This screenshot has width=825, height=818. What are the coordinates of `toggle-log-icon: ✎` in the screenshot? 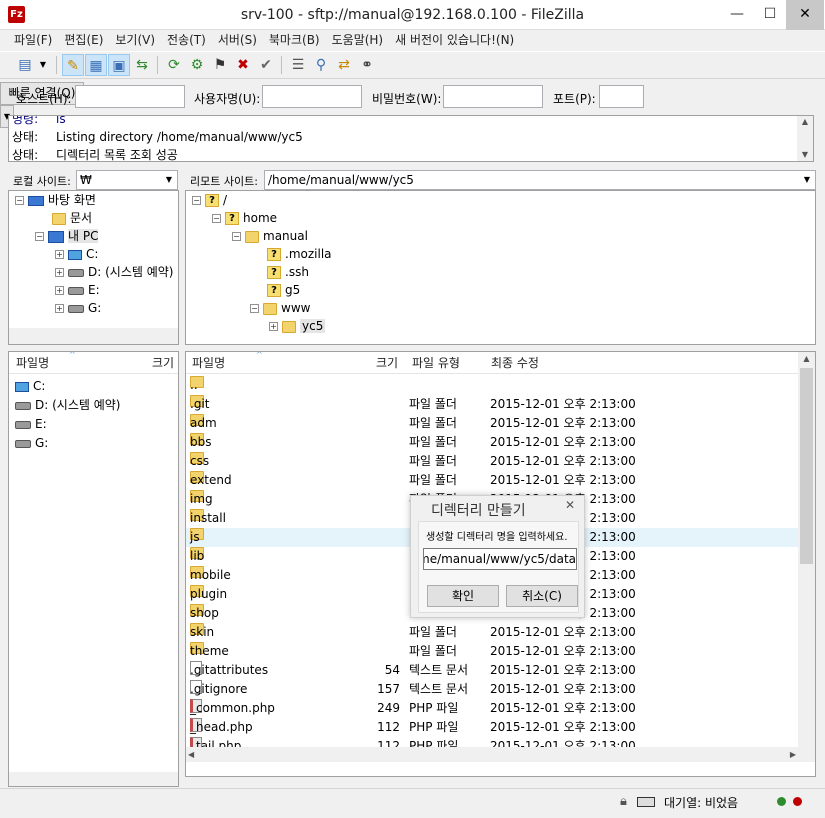 It's located at (73, 65).